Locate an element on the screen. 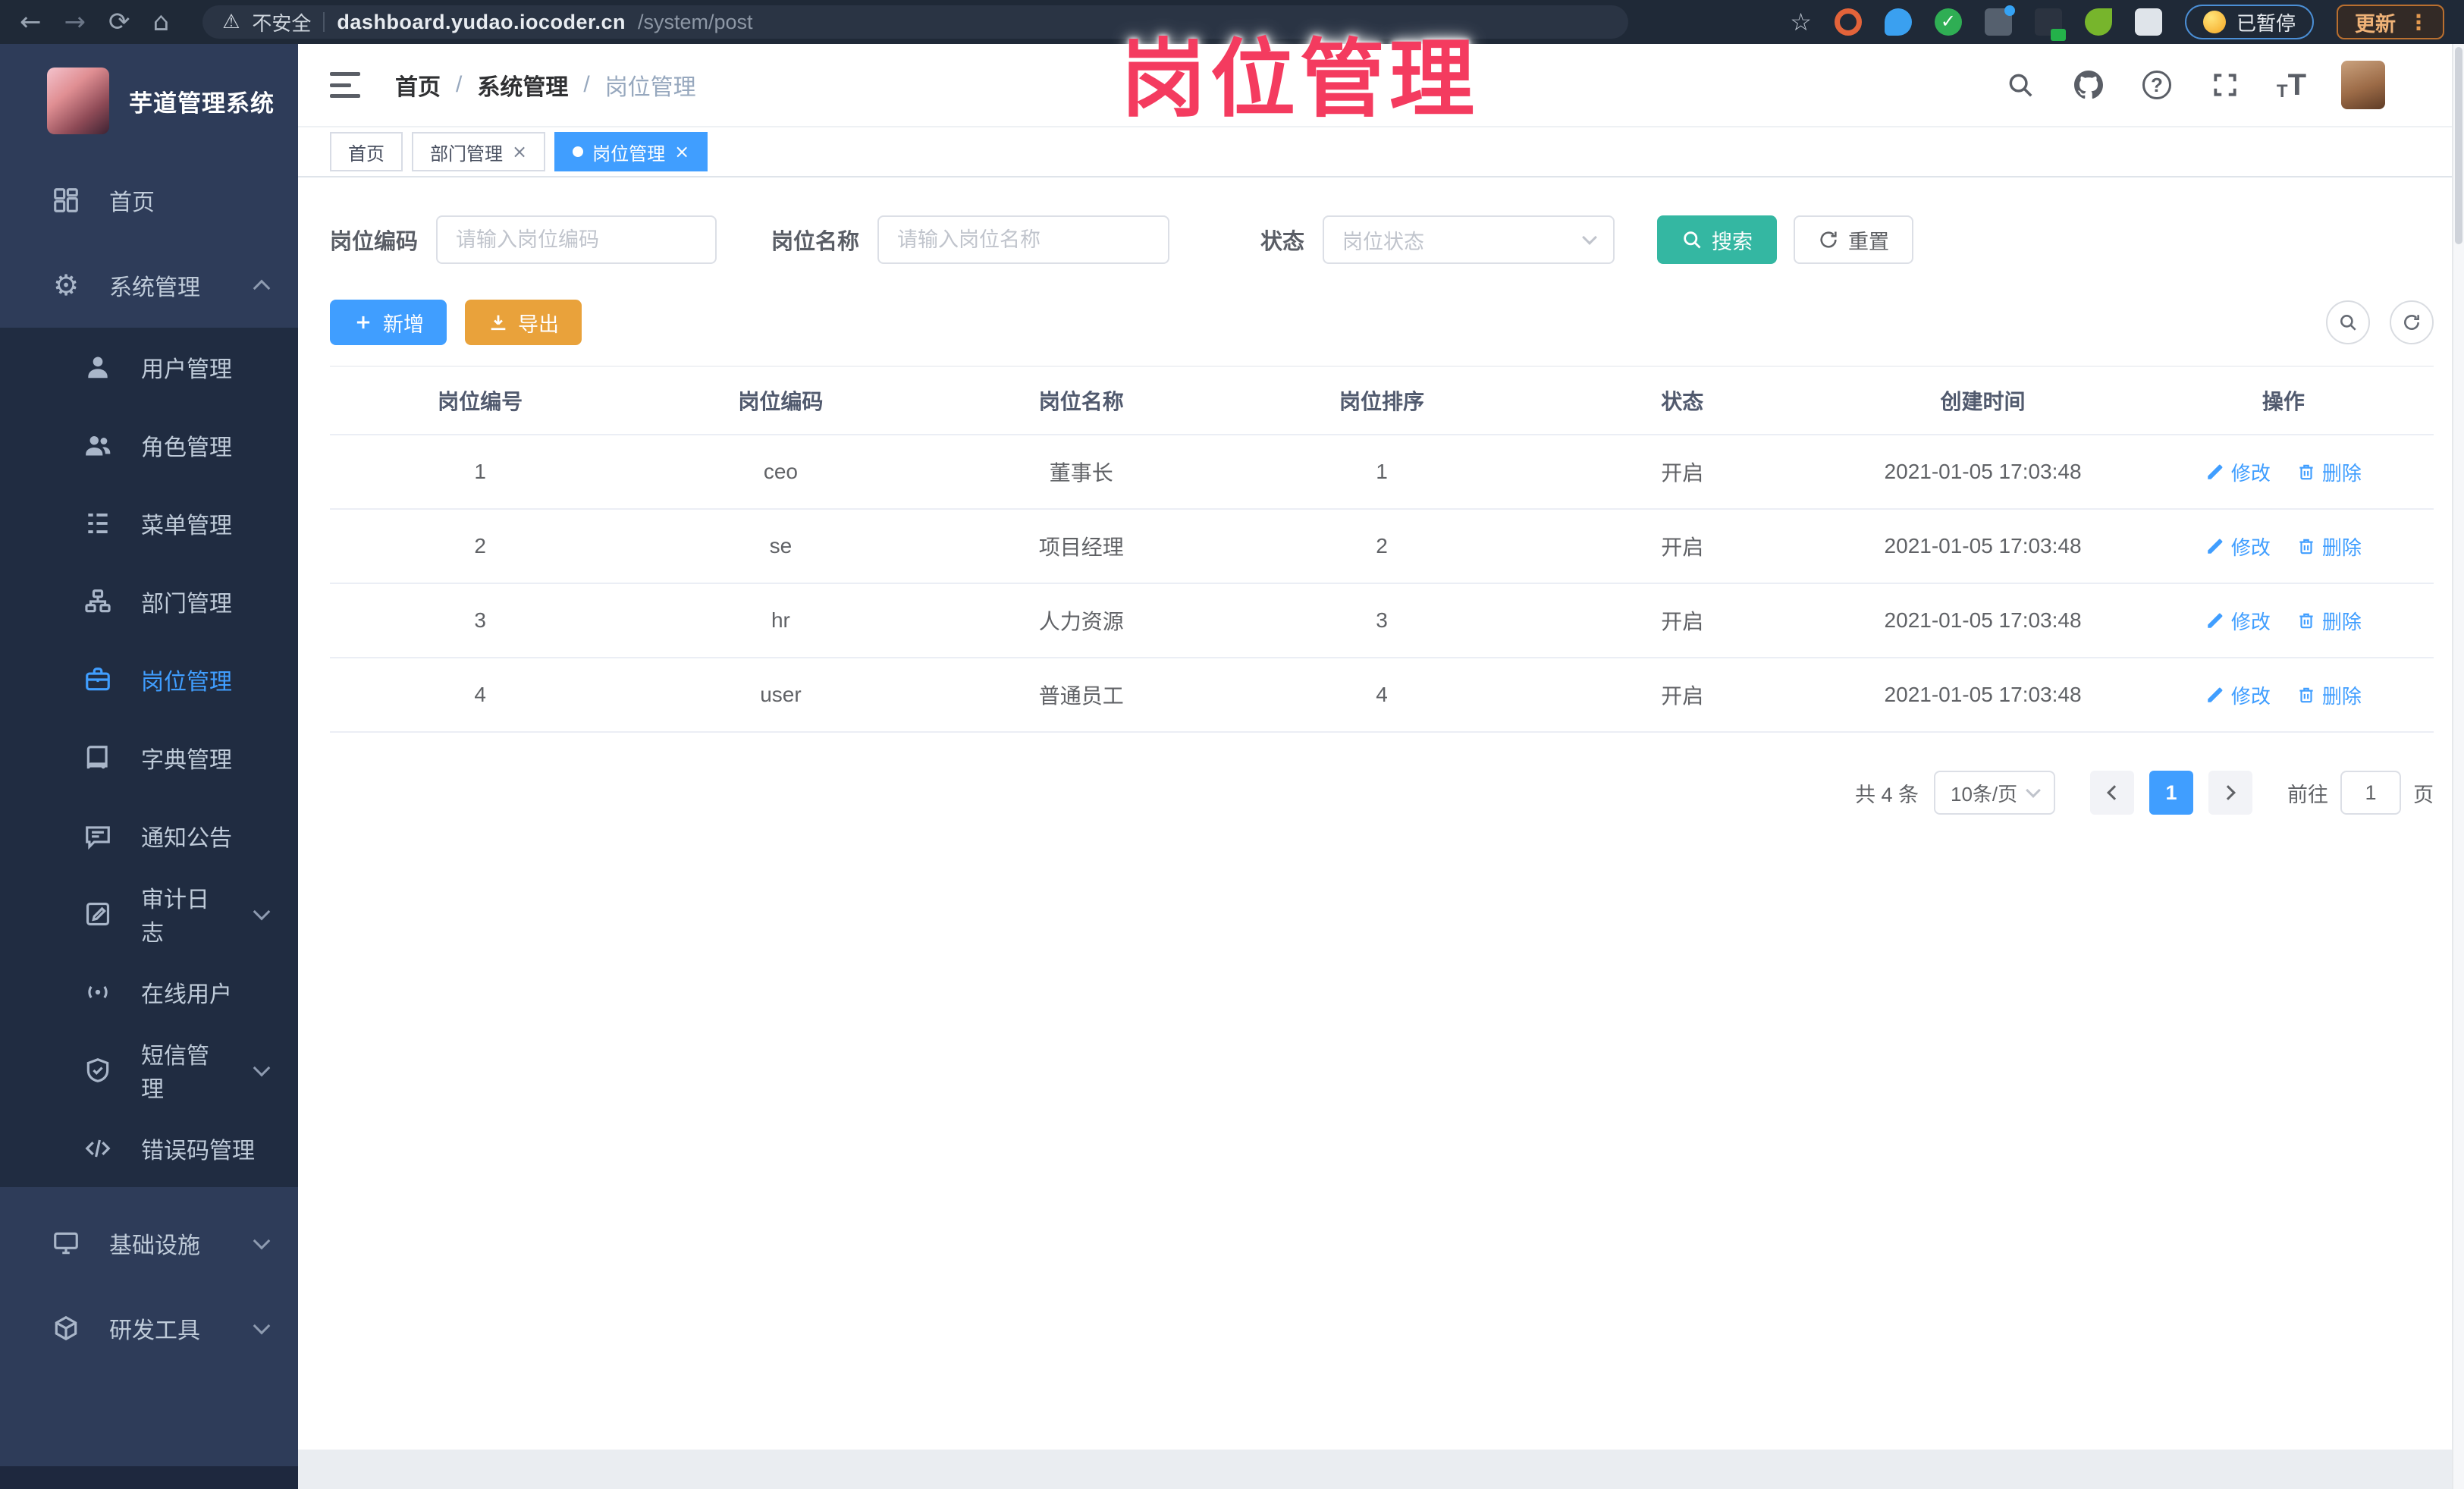 The height and width of the screenshot is (1489, 2464). table-row: 4 user 普通员工 4 开启 2021-01-05 17:03:48 修改 is located at coordinates (1382, 695).